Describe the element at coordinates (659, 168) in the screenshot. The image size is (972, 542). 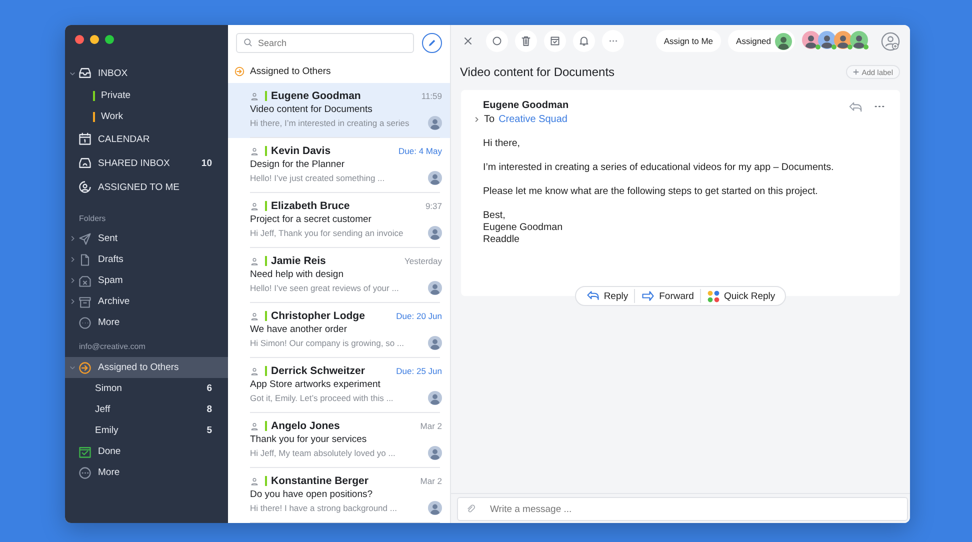
I see `email-paragraph: I’m interested in creating a series of educational videos for my app – Documents.` at that location.